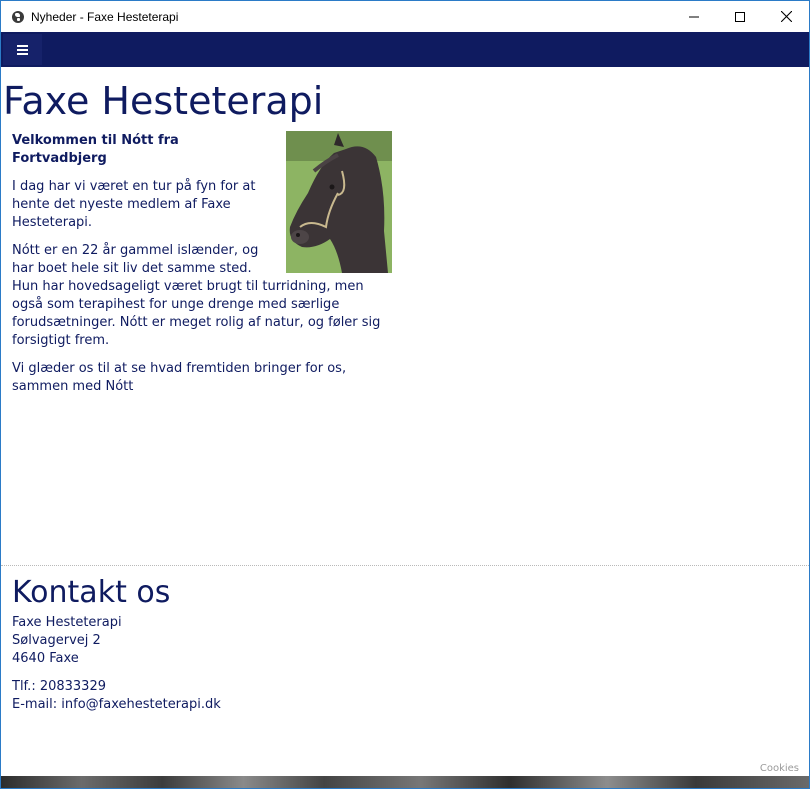 The width and height of the screenshot is (810, 789). I want to click on contact-email: E-mail: info@faxehesteterapi.dk, so click(116, 704).